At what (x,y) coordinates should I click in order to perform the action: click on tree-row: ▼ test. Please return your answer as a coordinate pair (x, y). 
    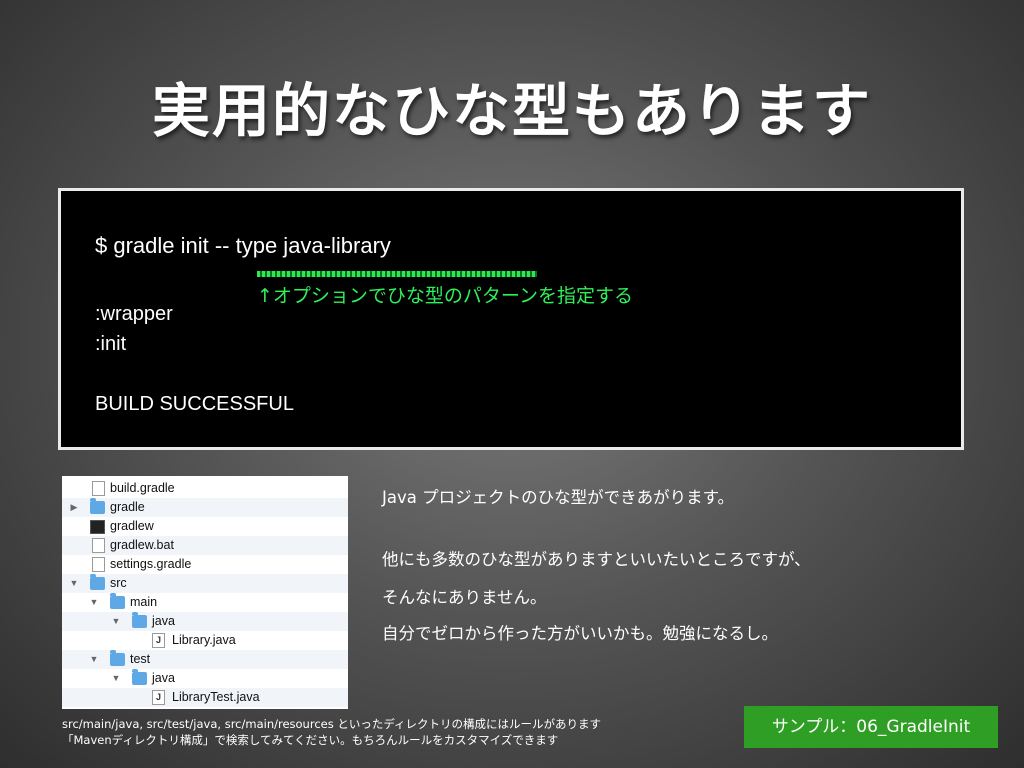
    Looking at the image, I should click on (205, 659).